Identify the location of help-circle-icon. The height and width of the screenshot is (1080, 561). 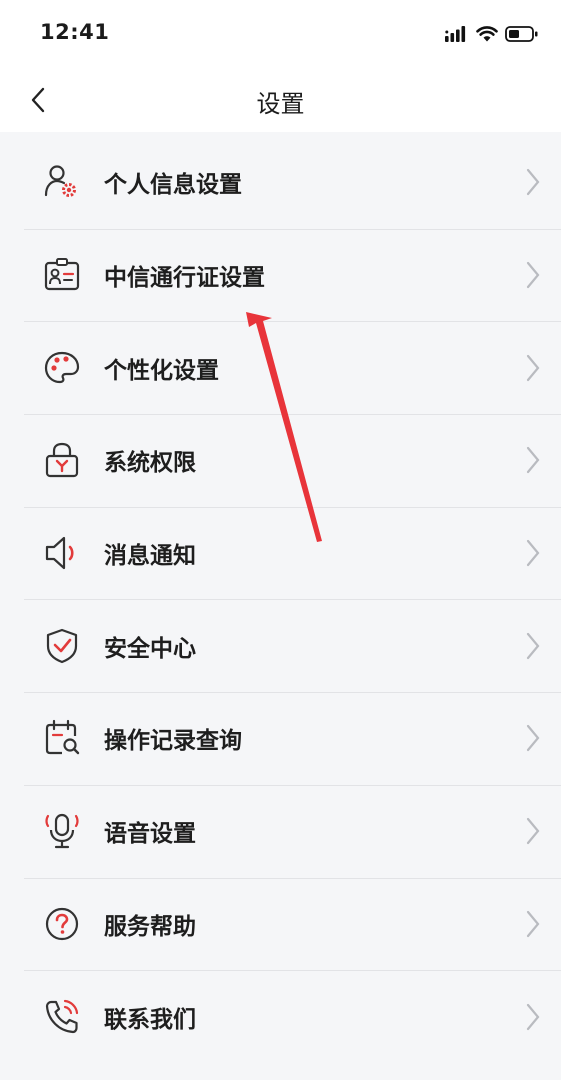
(62, 923).